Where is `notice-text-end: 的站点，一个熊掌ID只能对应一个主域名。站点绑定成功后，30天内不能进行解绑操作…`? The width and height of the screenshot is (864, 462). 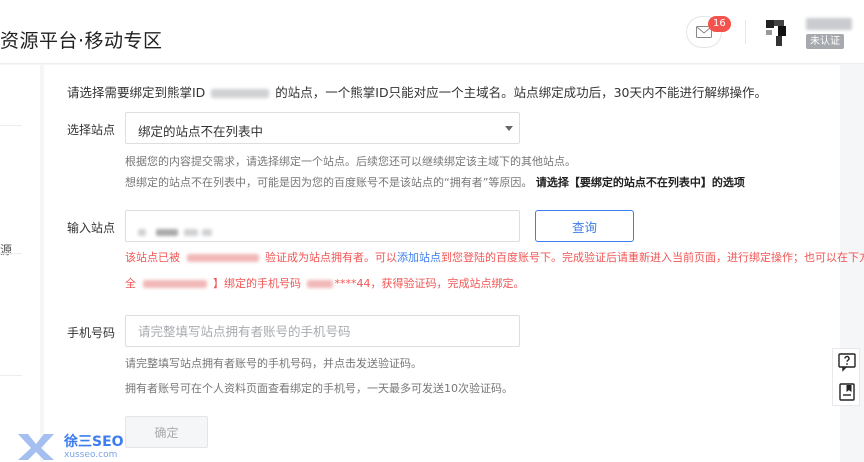
notice-text-end: 的站点，一个熊掌ID只能对应一个主域名。站点绑定成功后，30天内不能进行解绑操作… is located at coordinates (521, 92).